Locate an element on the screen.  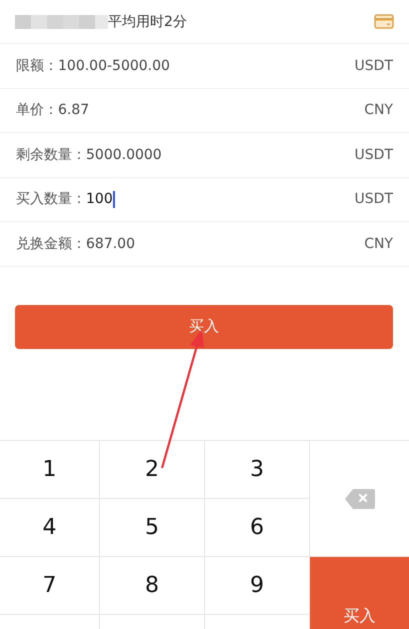
row-label: 买入数量： is located at coordinates (51, 199).